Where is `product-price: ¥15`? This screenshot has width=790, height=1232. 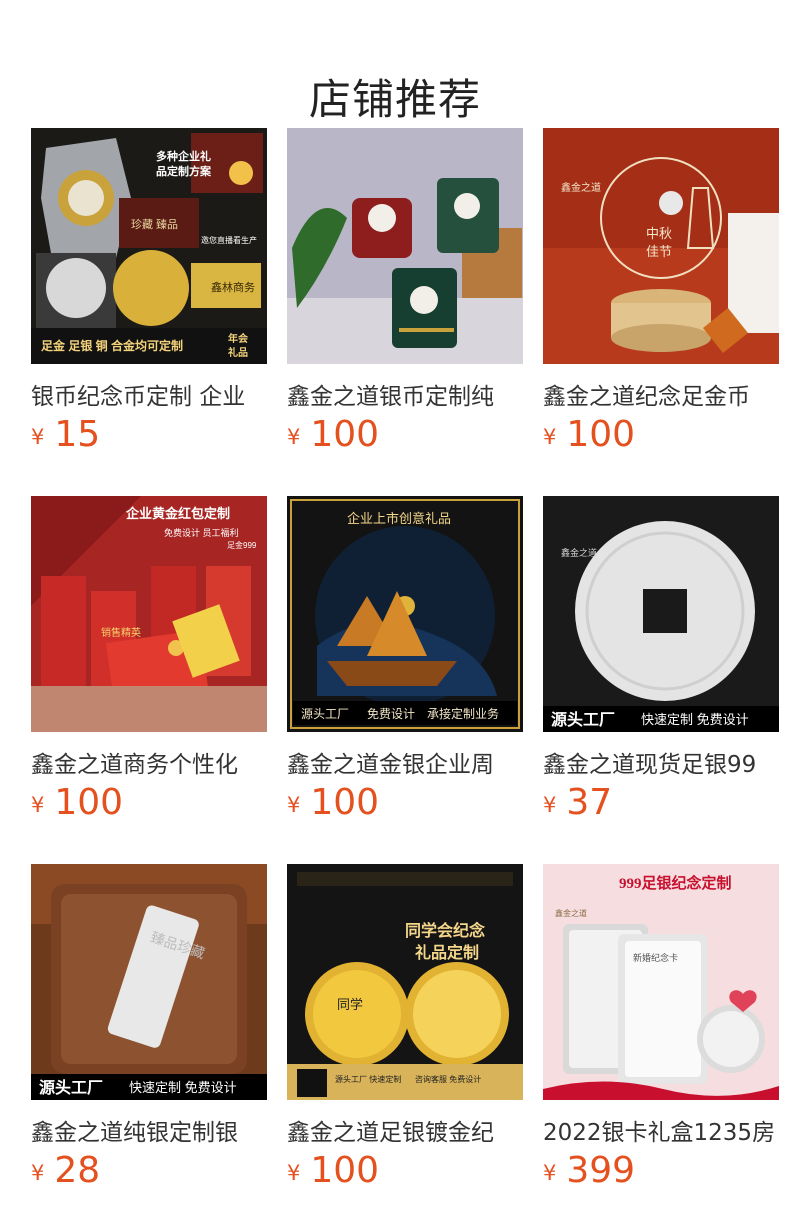
product-price: ¥15 is located at coordinates (65, 434).